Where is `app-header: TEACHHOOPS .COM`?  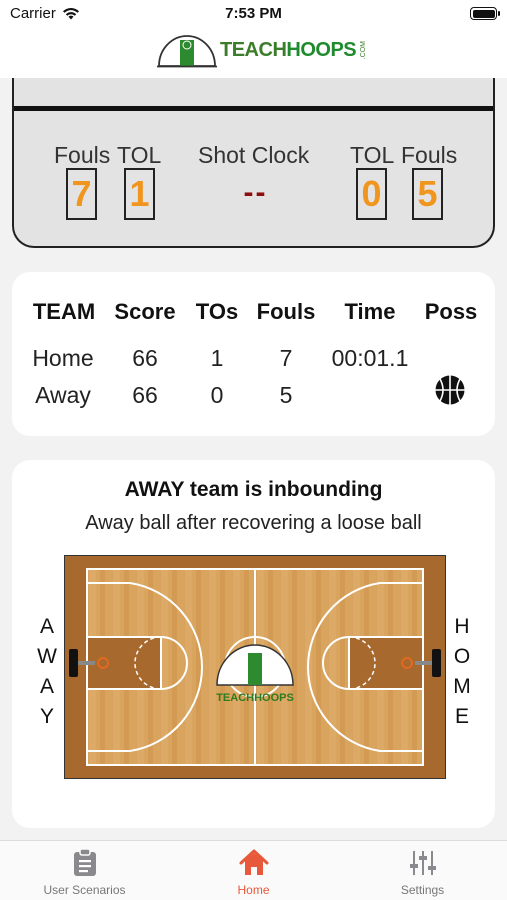
app-header: TEACHHOOPS .COM is located at coordinates (253, 54).